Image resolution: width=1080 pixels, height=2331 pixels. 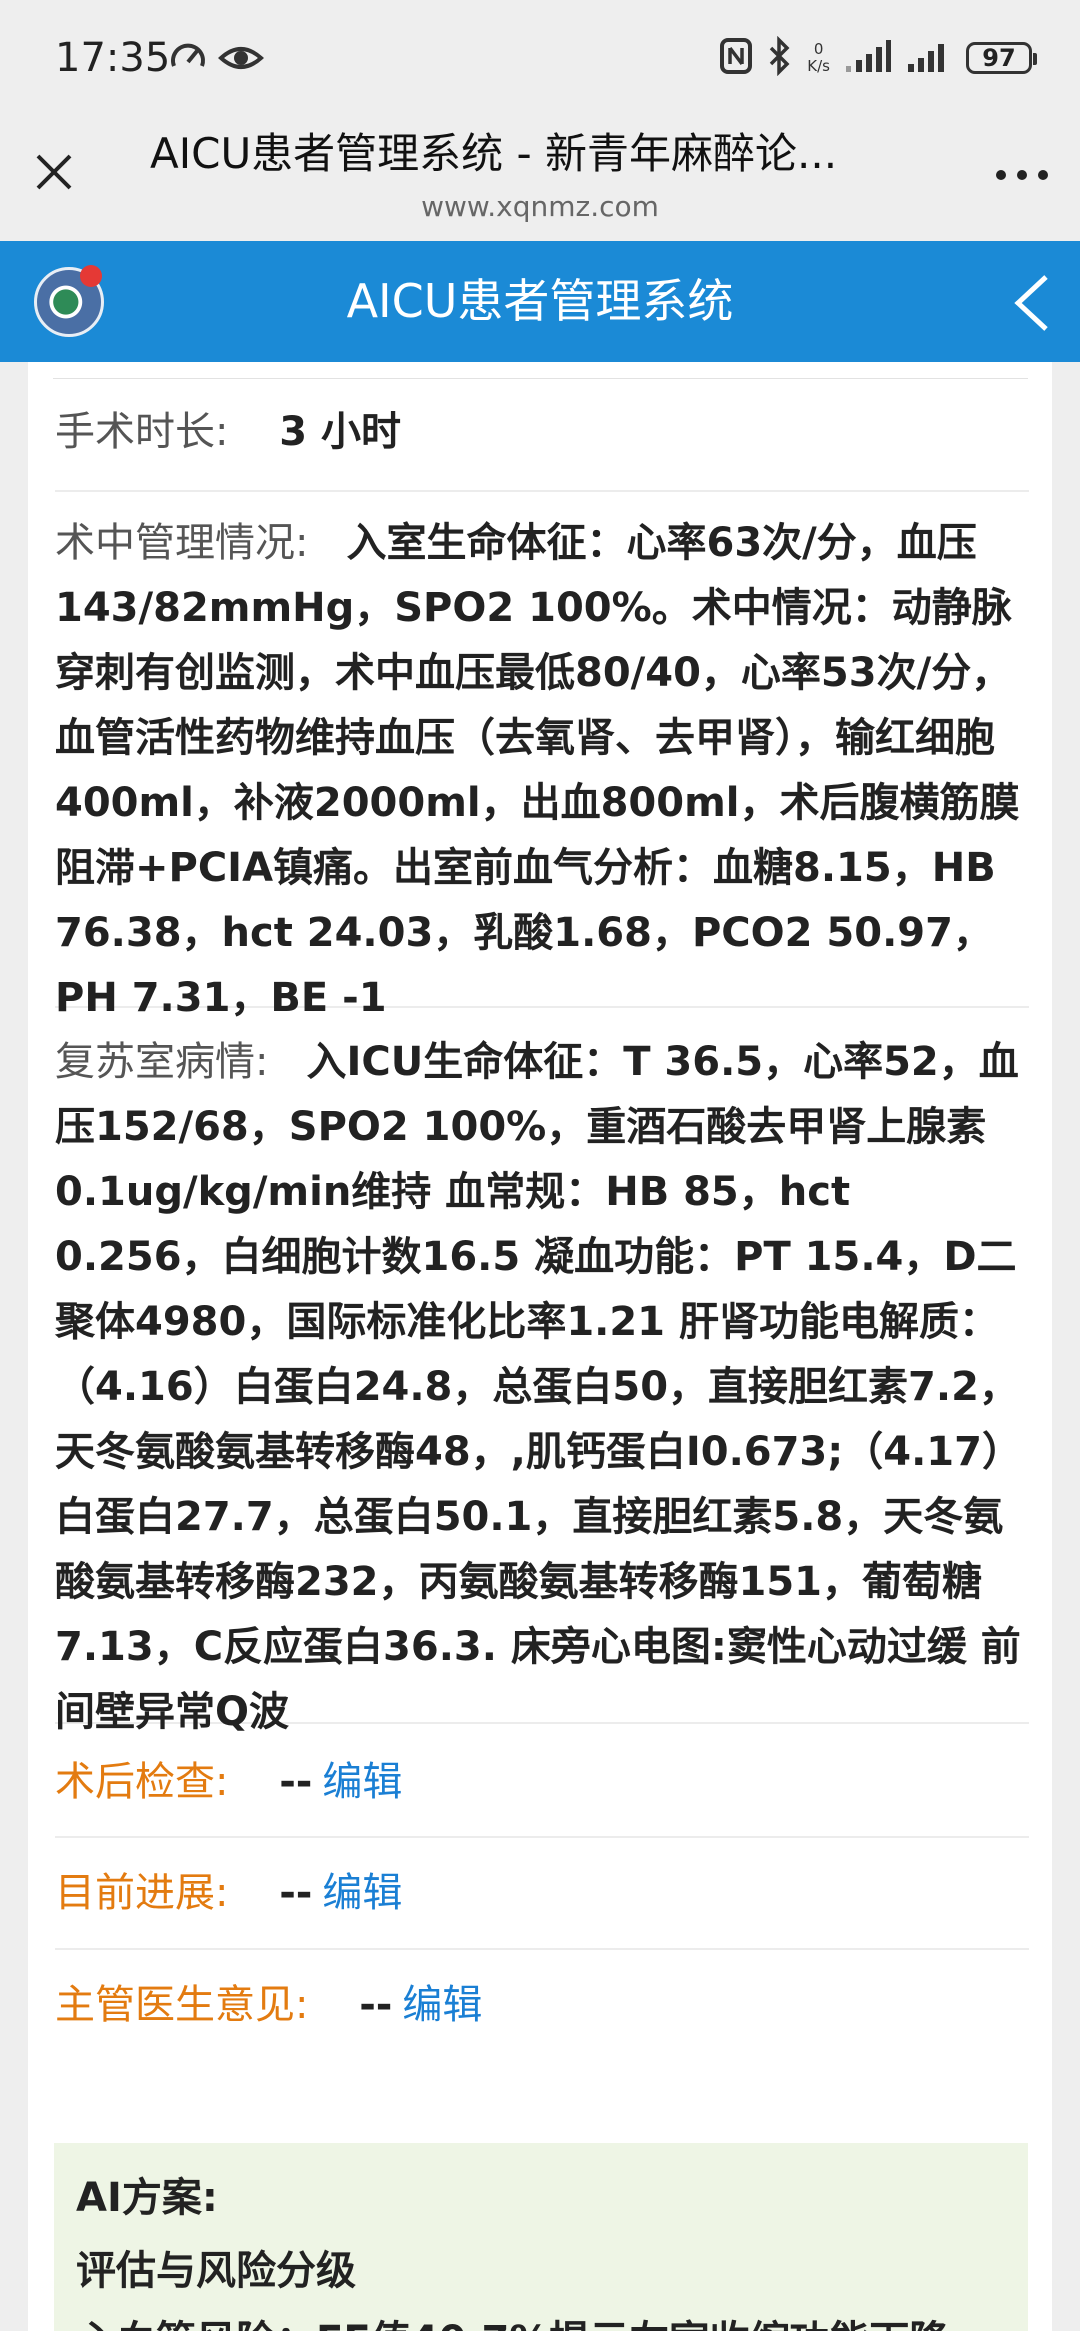 I want to click on chevron-left-icon, so click(x=1031, y=303).